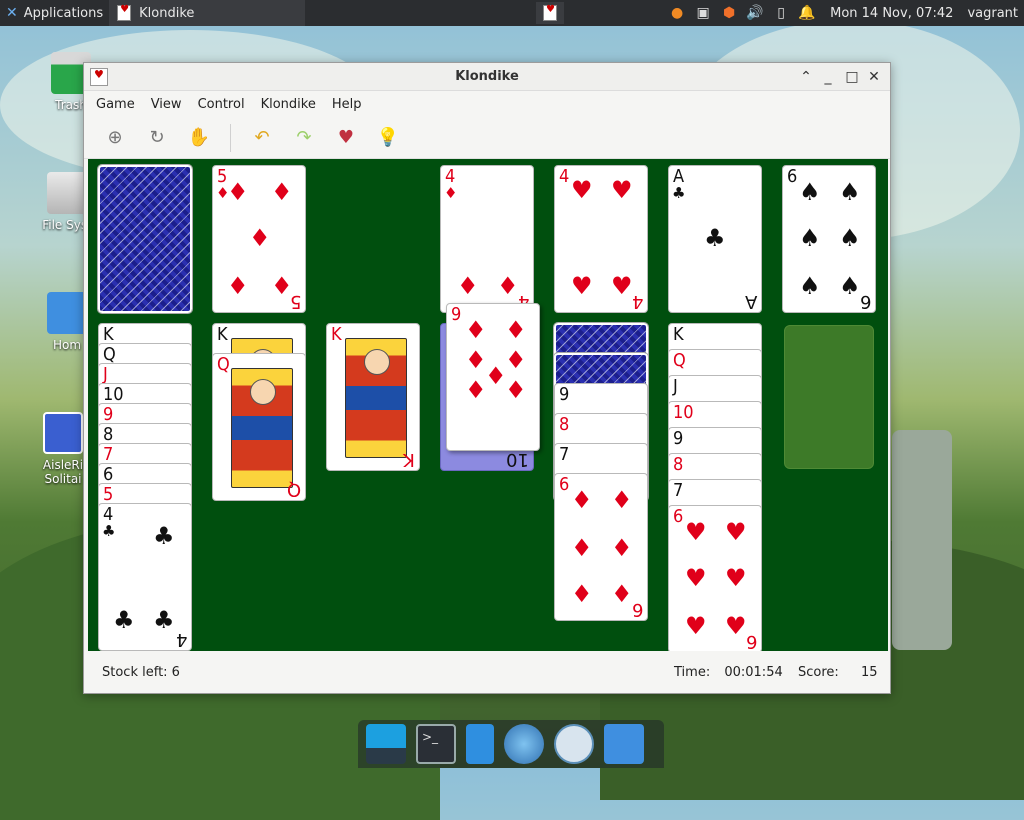 The height and width of the screenshot is (820, 1024). Describe the element at coordinates (750, 301) in the screenshot. I see `card-rank-bottom: A` at that location.